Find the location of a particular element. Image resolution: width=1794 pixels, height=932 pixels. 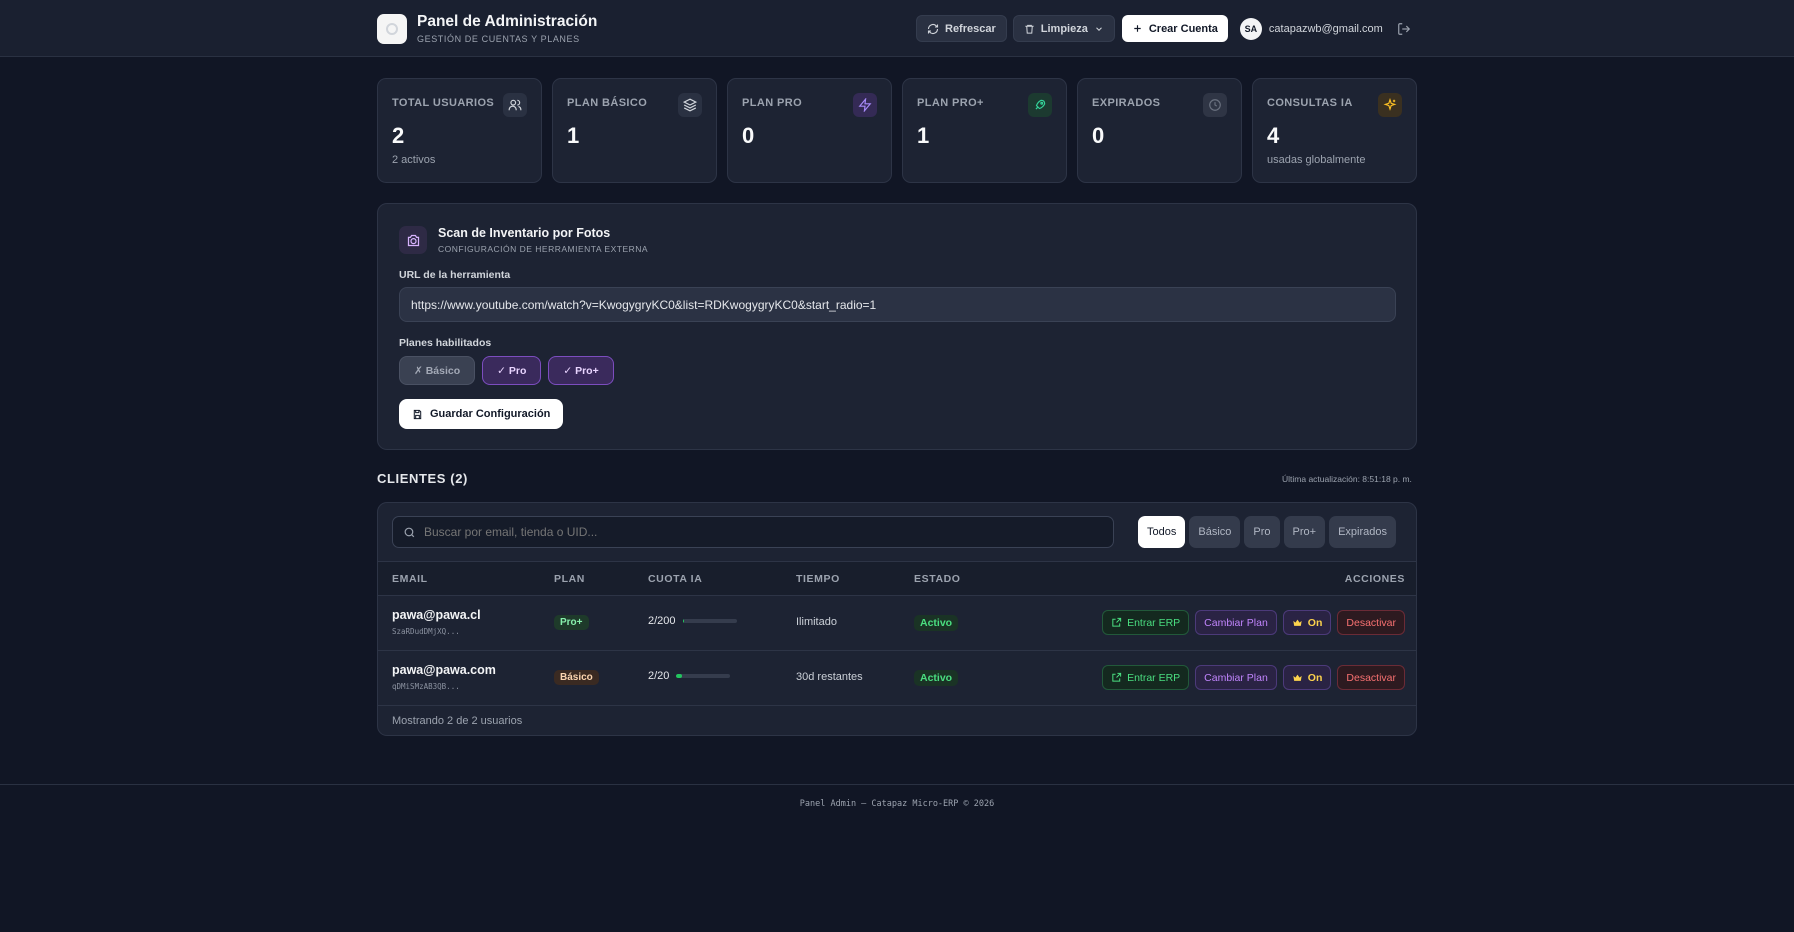

stat-value: 1 is located at coordinates (573, 135).